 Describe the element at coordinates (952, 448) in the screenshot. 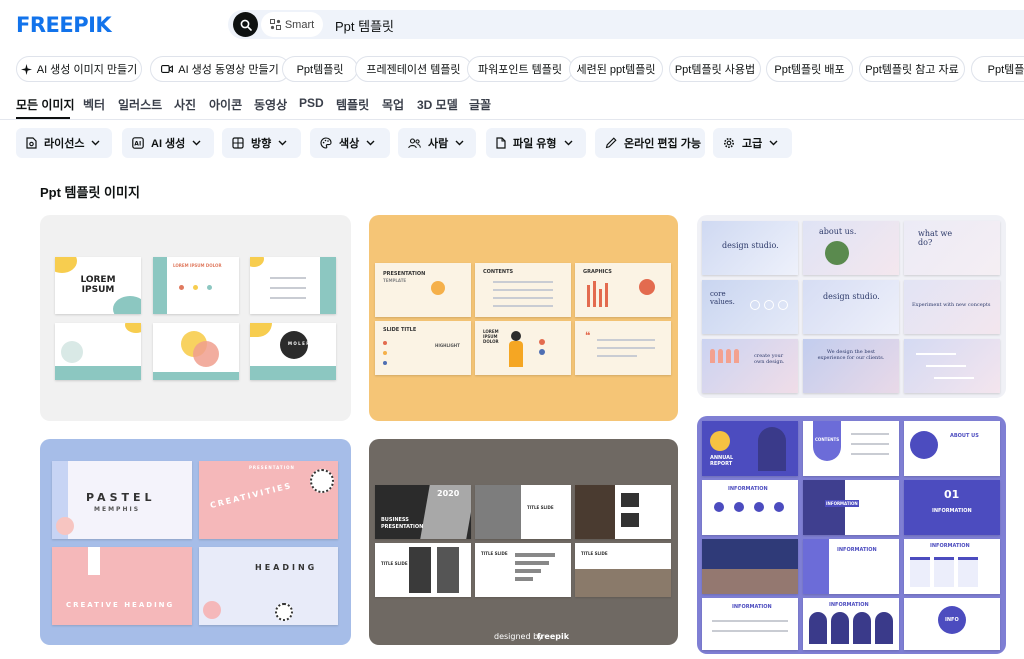

I see `slide-thumbnail: ABOUT US` at that location.